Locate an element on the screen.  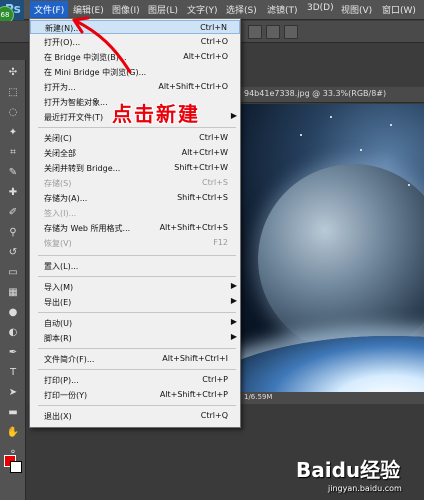
menu-type: 文字(Y) is located at coordinates (202, 9).